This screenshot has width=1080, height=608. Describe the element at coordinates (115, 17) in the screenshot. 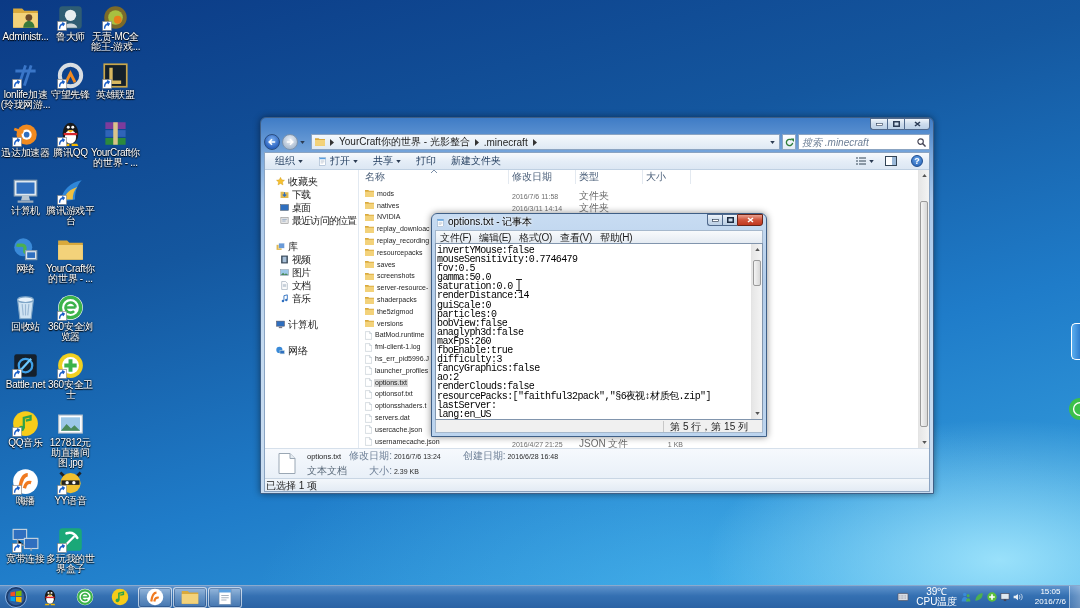

I see `ring-emblem-icon` at that location.